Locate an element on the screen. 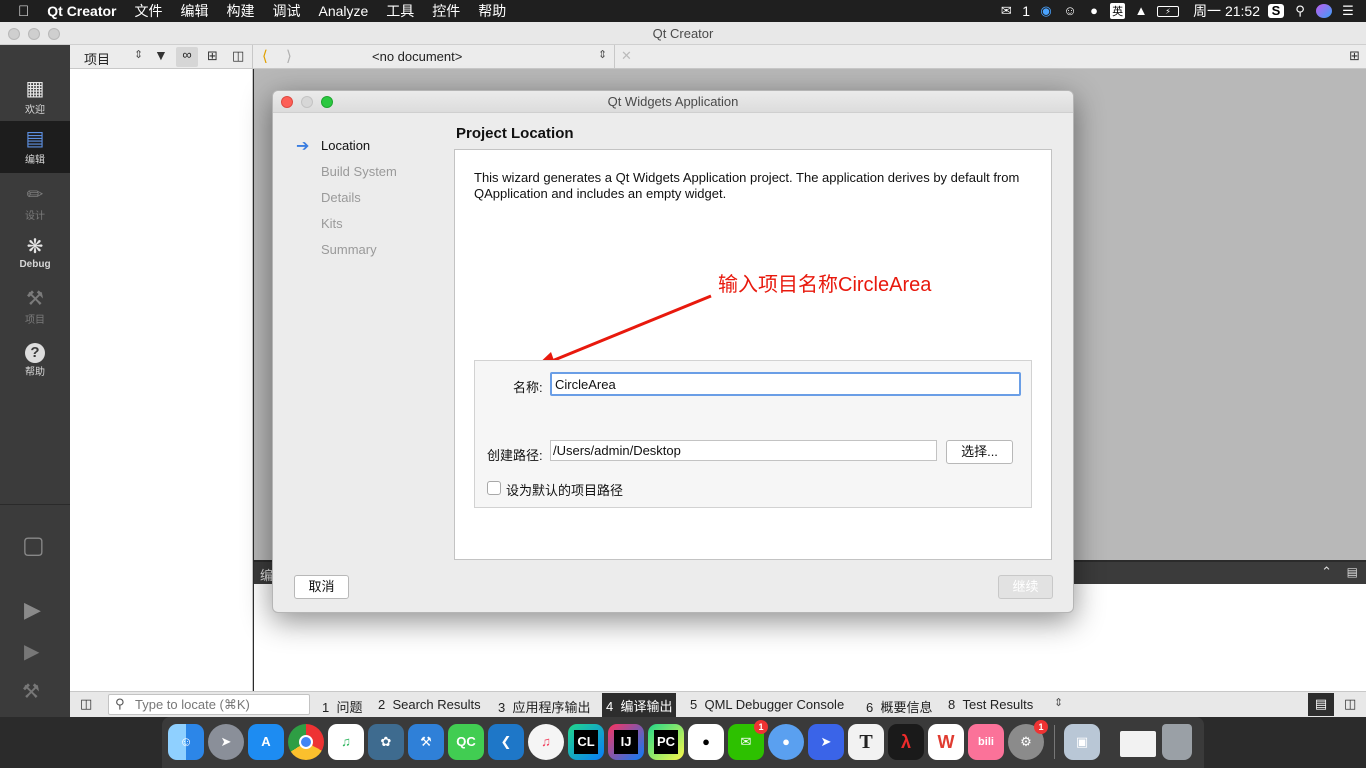 This screenshot has height=768, width=1366. dock-qq-icon: ● is located at coordinates (706, 742).